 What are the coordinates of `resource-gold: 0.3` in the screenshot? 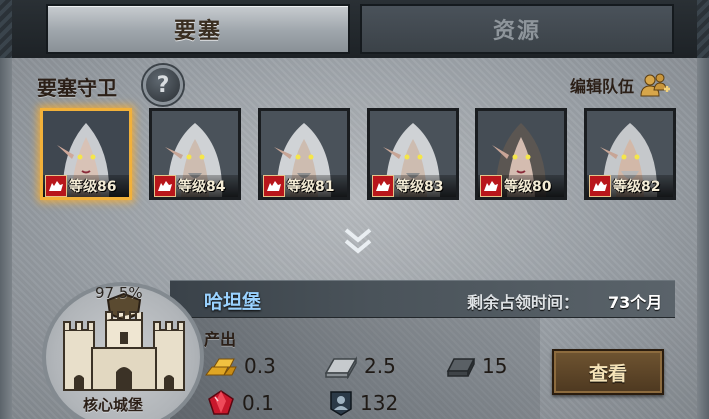 It's located at (240, 366).